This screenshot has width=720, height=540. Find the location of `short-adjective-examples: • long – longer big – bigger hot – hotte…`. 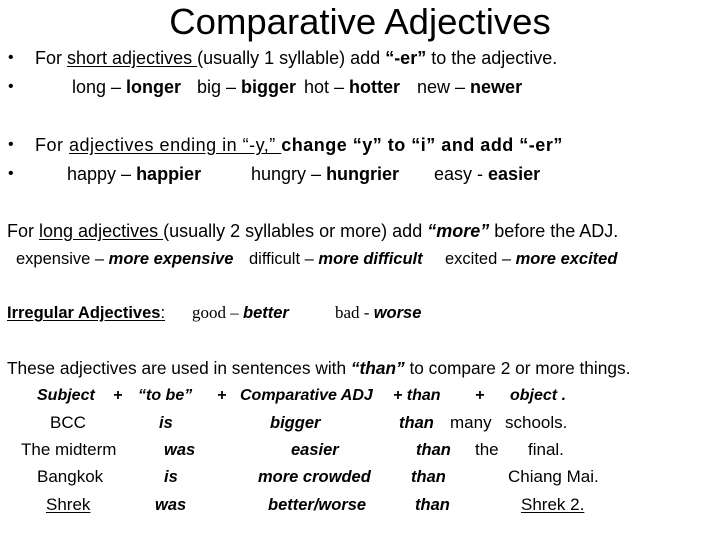

short-adjective-examples: • long – longer big – bigger hot – hotte… is located at coordinates (360, 87).